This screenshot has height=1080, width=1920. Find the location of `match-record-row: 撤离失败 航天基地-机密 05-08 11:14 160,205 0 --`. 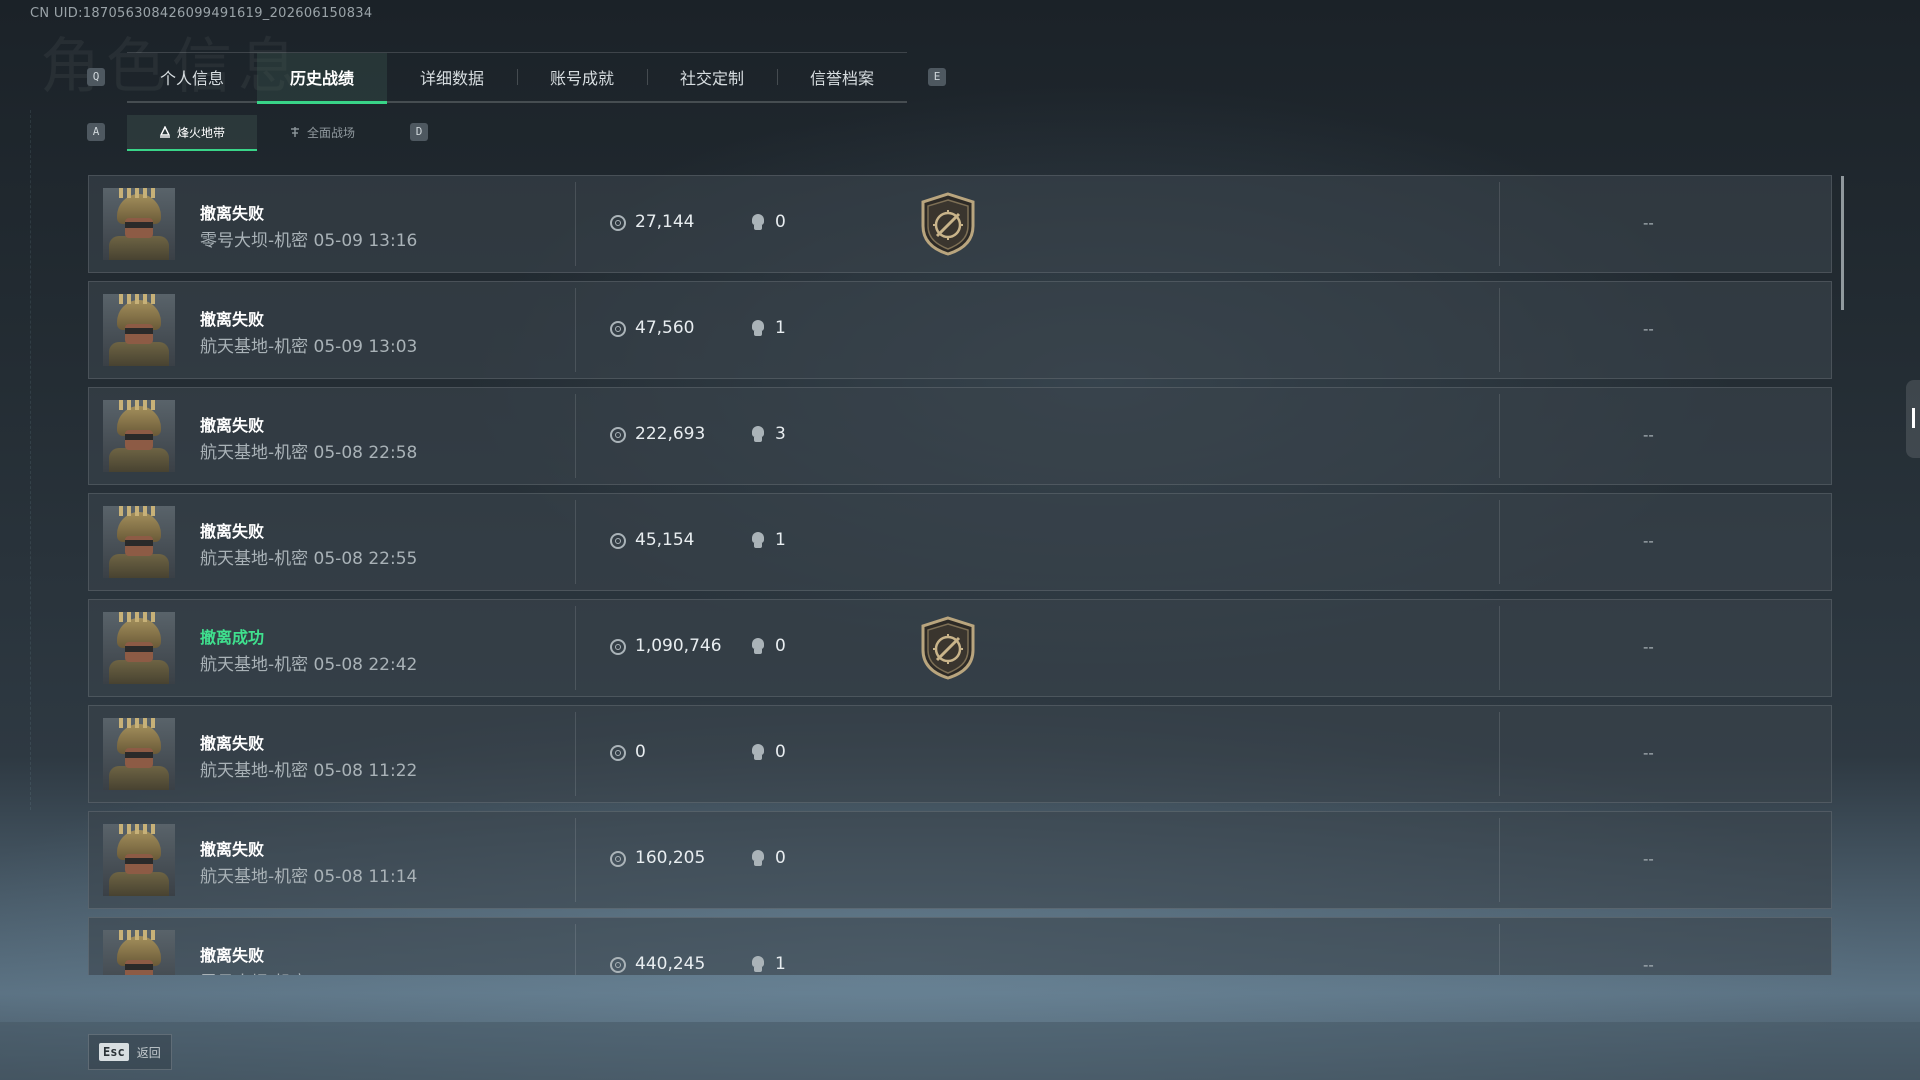

match-record-row: 撤离失败 航天基地-机密 05-08 11:14 160,205 0 -- is located at coordinates (960, 860).